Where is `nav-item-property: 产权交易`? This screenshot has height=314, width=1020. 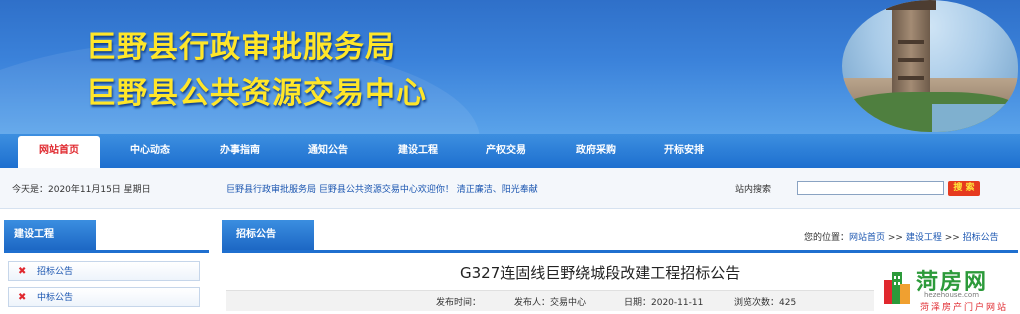
nav-item-property: 产权交易 is located at coordinates (506, 151).